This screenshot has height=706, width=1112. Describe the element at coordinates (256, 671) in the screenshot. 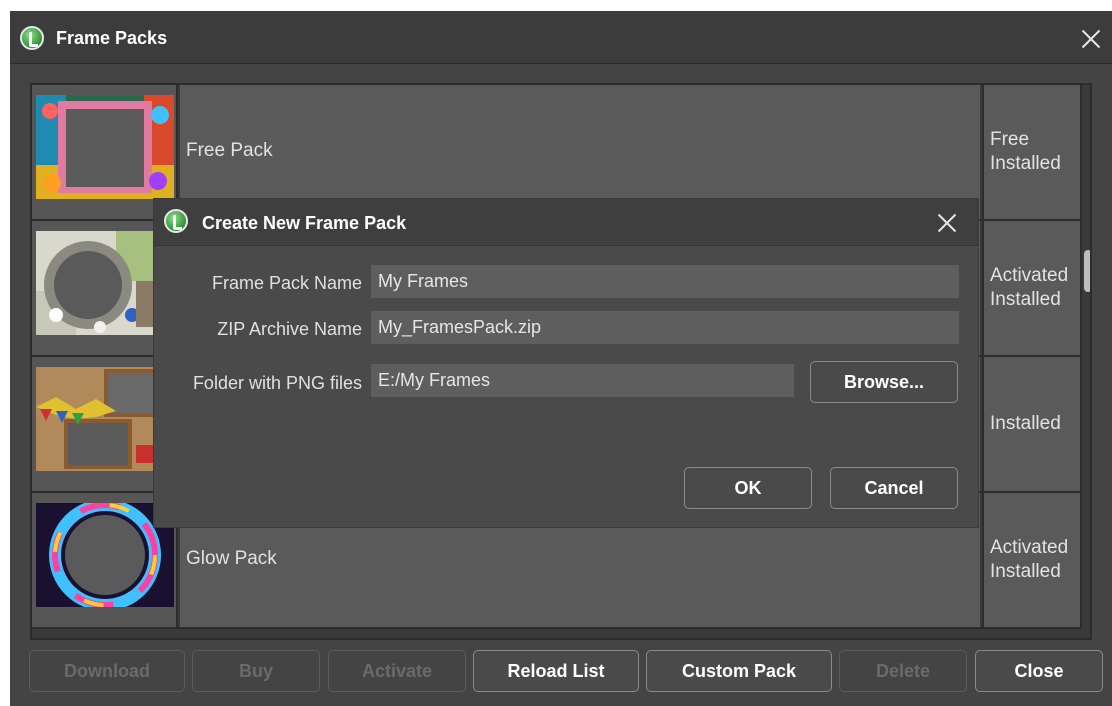

I see `buy-button: Buy` at that location.